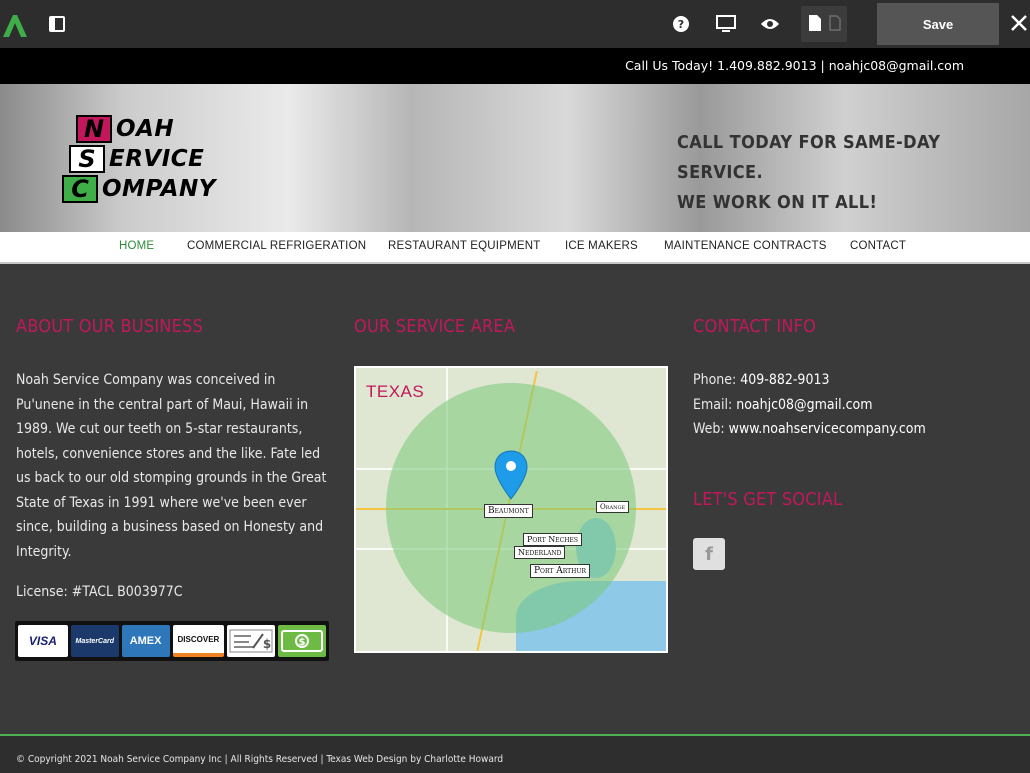  What do you see at coordinates (552, 539) in the screenshot?
I see `map-city-port-neches: Port Neches` at bounding box center [552, 539].